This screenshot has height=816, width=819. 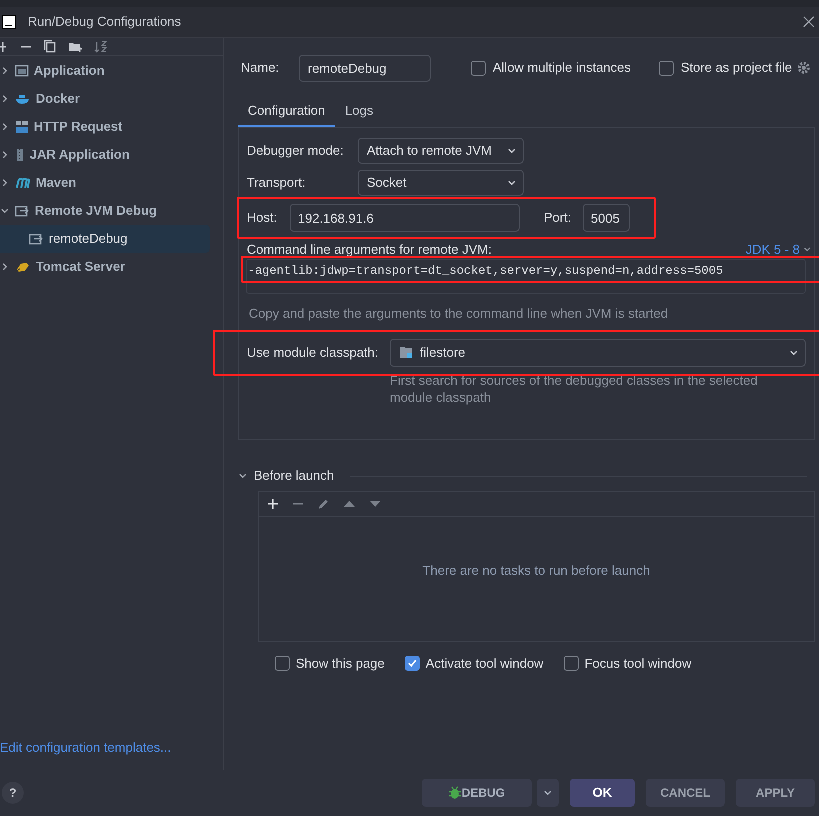 I want to click on name-field: remoteDebug, so click(x=365, y=68).